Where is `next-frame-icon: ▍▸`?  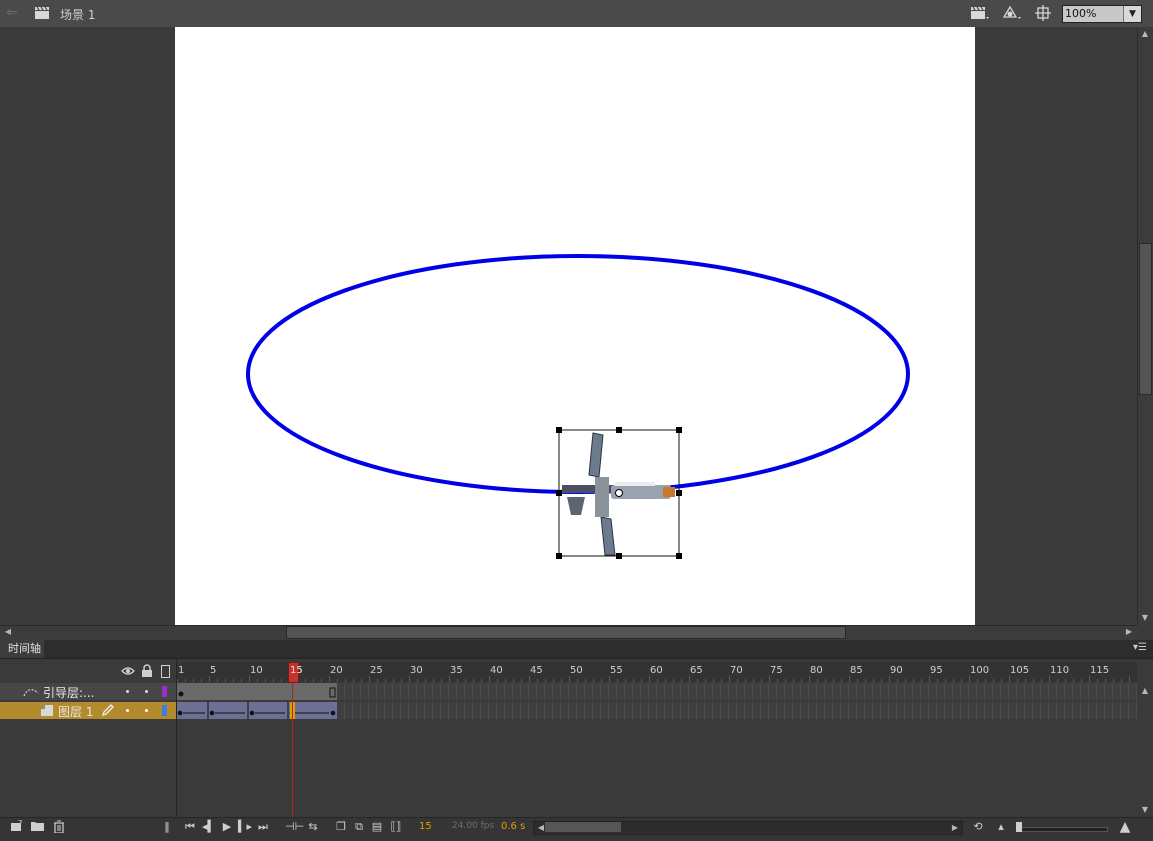 next-frame-icon: ▍▸ is located at coordinates (245, 827).